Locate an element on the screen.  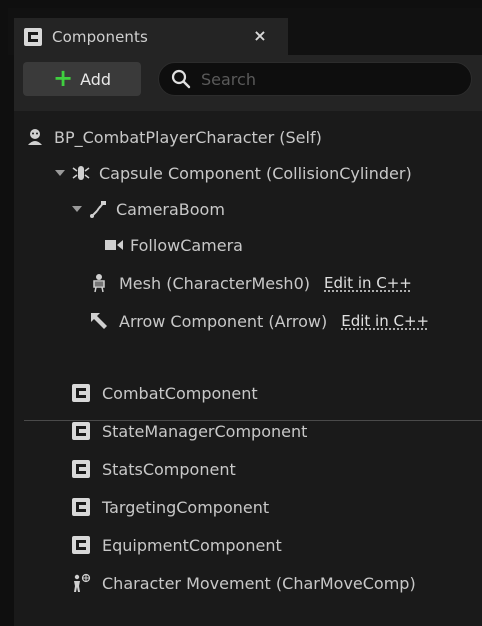
tree-item-mesh: Mesh (CharacterMesh0) Edit in C++ is located at coordinates (248, 283).